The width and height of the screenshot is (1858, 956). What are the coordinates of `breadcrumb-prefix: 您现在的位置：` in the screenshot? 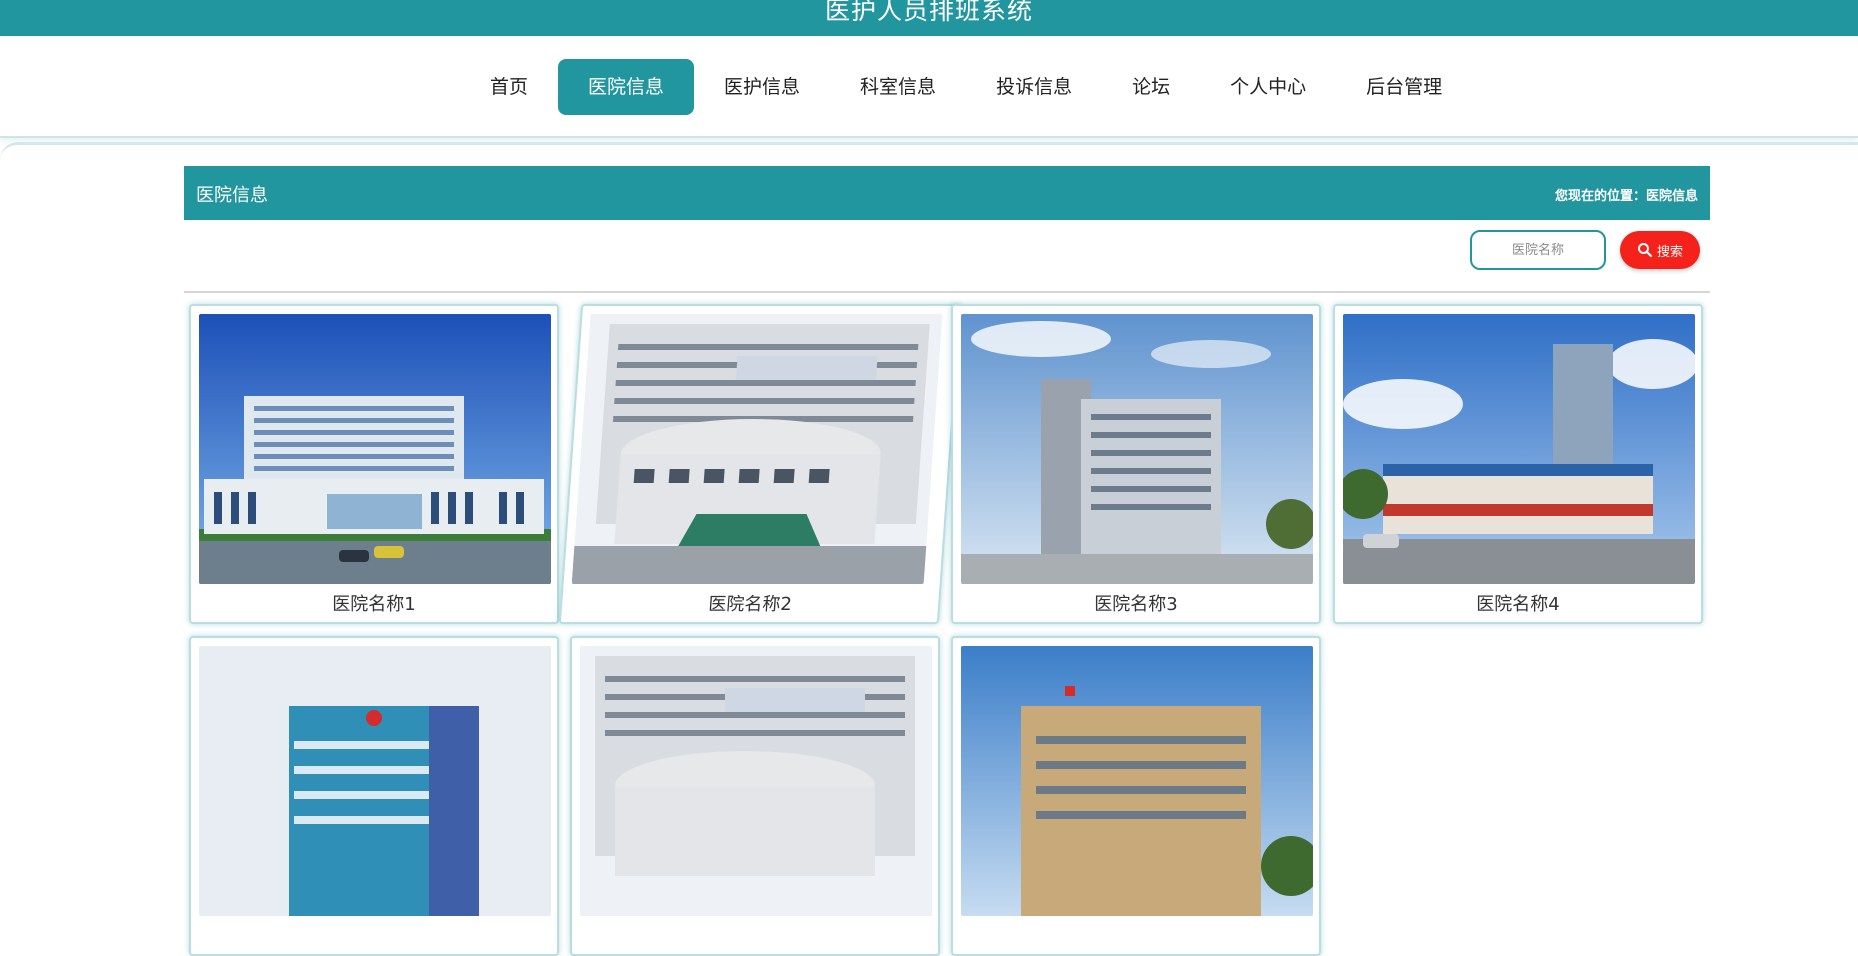 It's located at (1600, 196).